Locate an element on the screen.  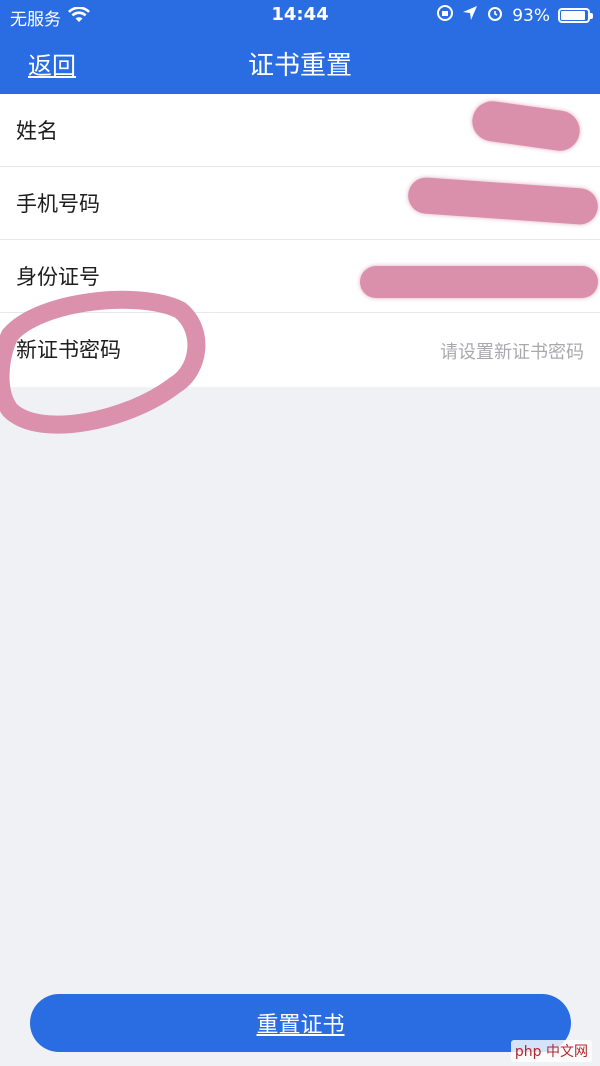
id-redaction is located at coordinates (479, 282).